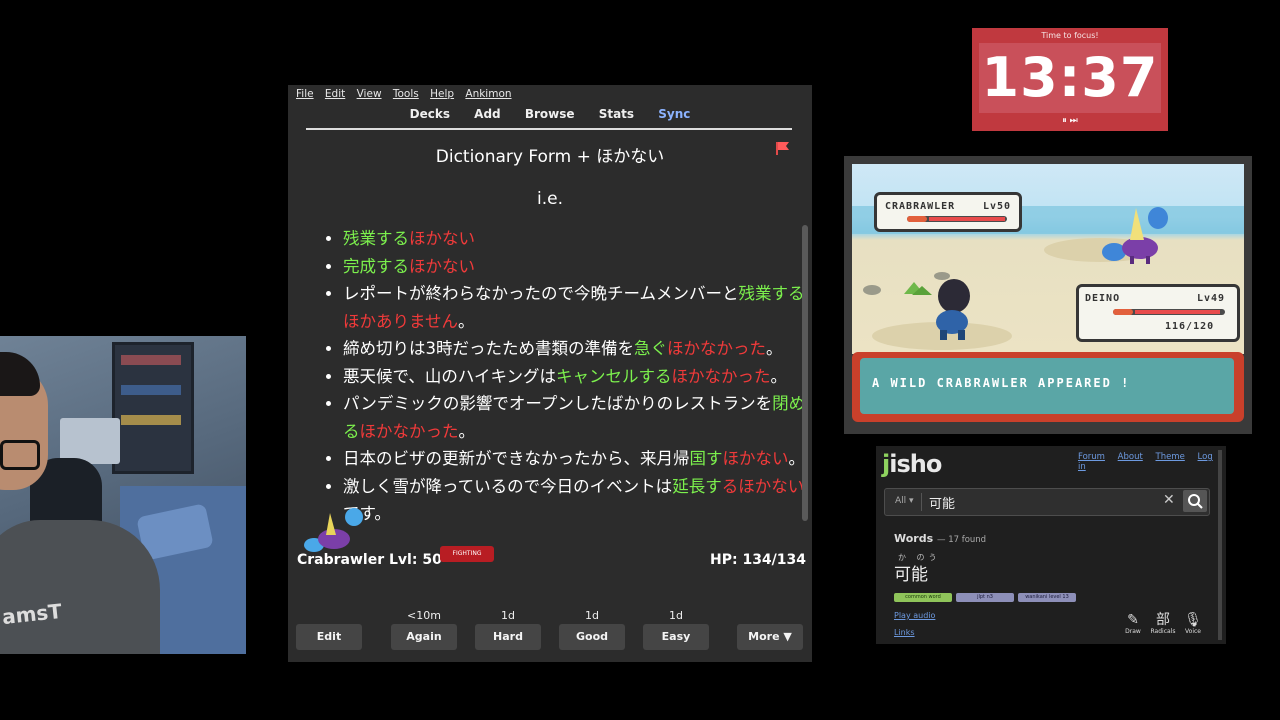 This screenshot has height=720, width=1280. What do you see at coordinates (369, 560) in the screenshot?
I see `ankimon-name-level: Crabrawler Lvl: 50` at bounding box center [369, 560].